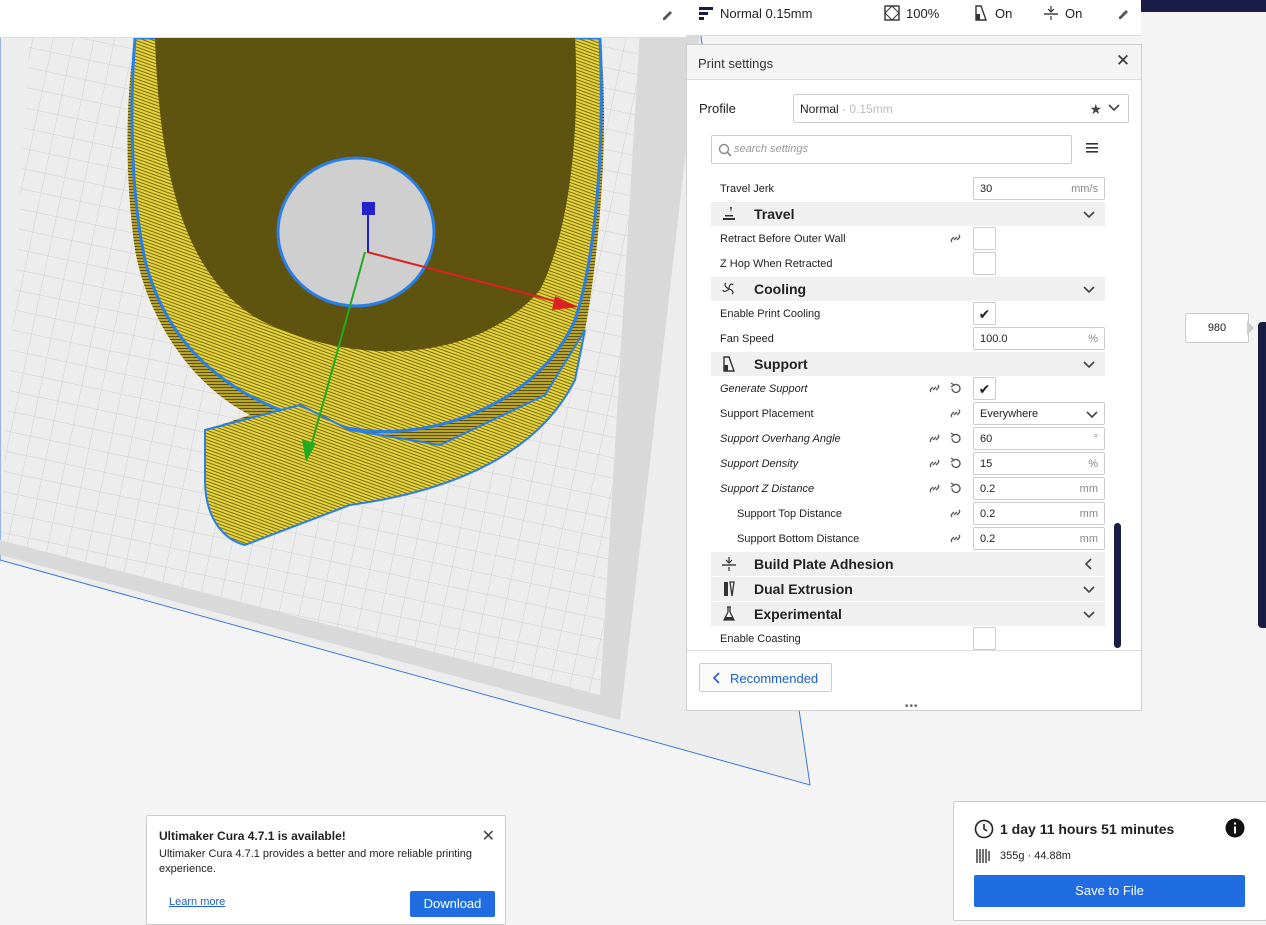 The width and height of the screenshot is (1266, 925). What do you see at coordinates (1035, 856) in the screenshot?
I see `material-estimate: 355g · 44.88m` at bounding box center [1035, 856].